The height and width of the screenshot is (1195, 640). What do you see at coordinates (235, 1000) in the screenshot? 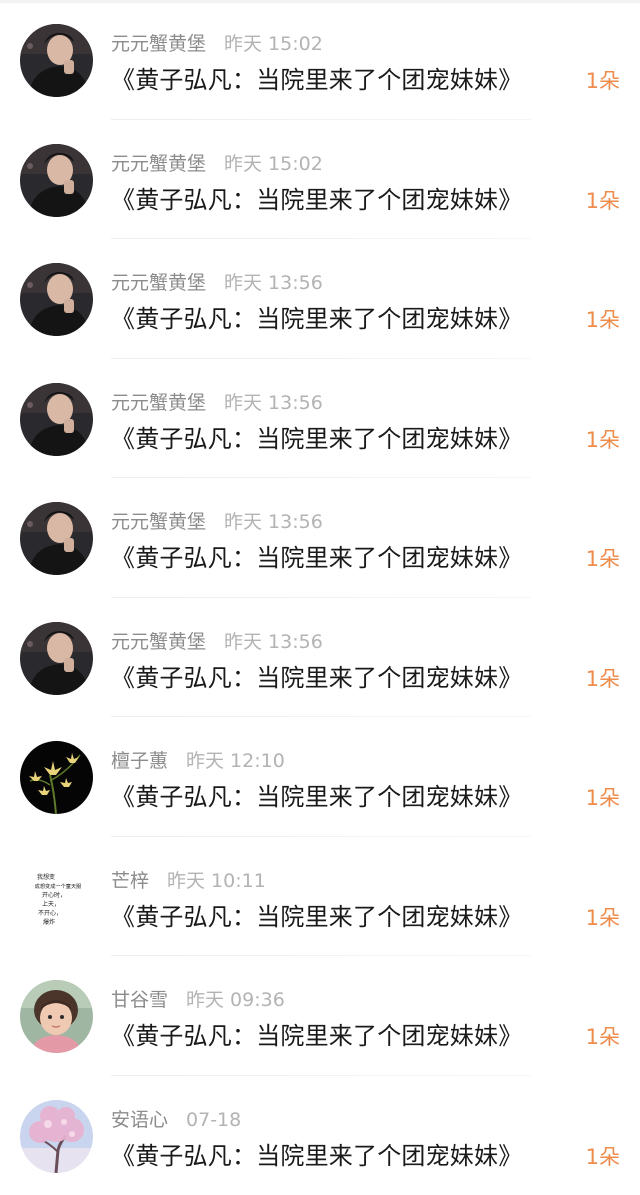
I see `timestamp: 昨天 09:36` at bounding box center [235, 1000].